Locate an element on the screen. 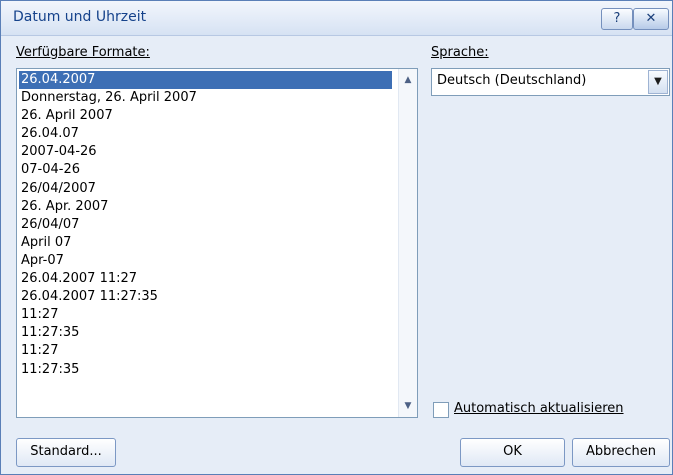 The height and width of the screenshot is (475, 673). format-list-item: 26. April 2007 is located at coordinates (206, 116).